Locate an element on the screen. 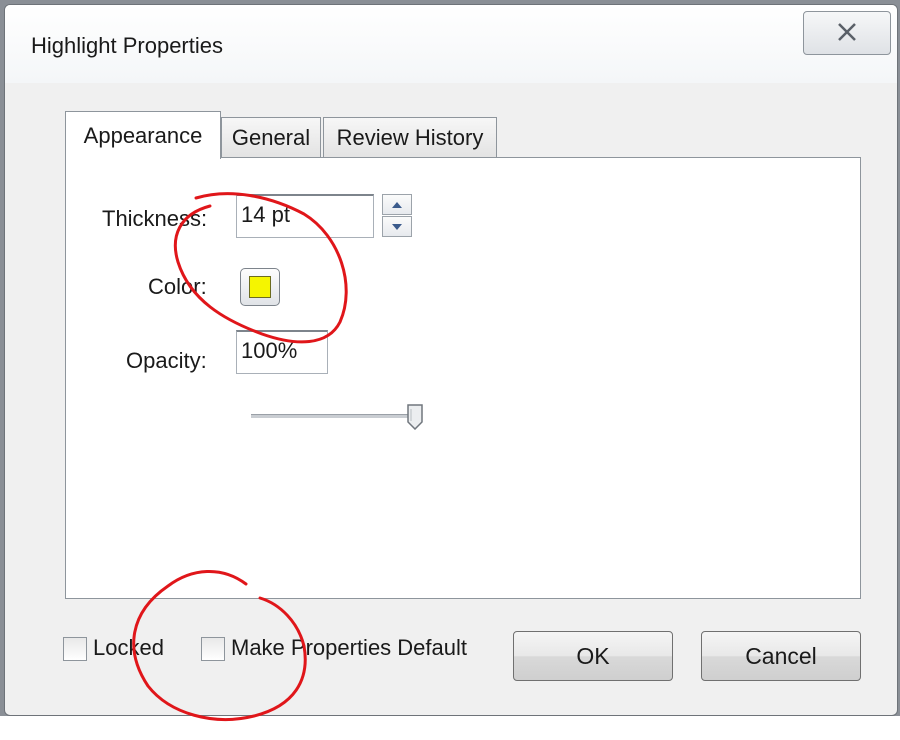  thickness-decrement-button is located at coordinates (397, 226).